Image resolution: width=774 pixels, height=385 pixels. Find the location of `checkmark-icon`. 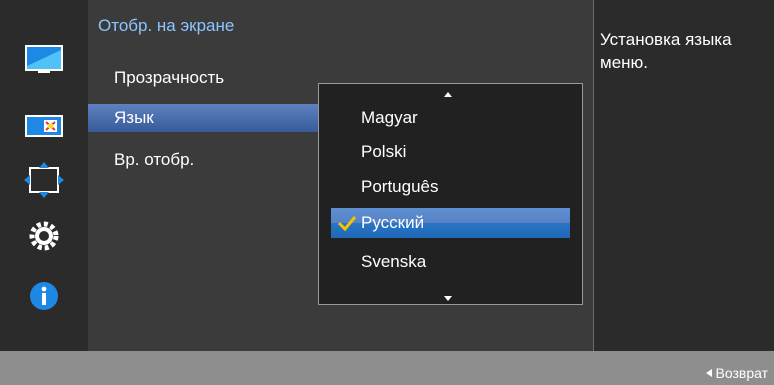

checkmark-icon is located at coordinates (347, 224).